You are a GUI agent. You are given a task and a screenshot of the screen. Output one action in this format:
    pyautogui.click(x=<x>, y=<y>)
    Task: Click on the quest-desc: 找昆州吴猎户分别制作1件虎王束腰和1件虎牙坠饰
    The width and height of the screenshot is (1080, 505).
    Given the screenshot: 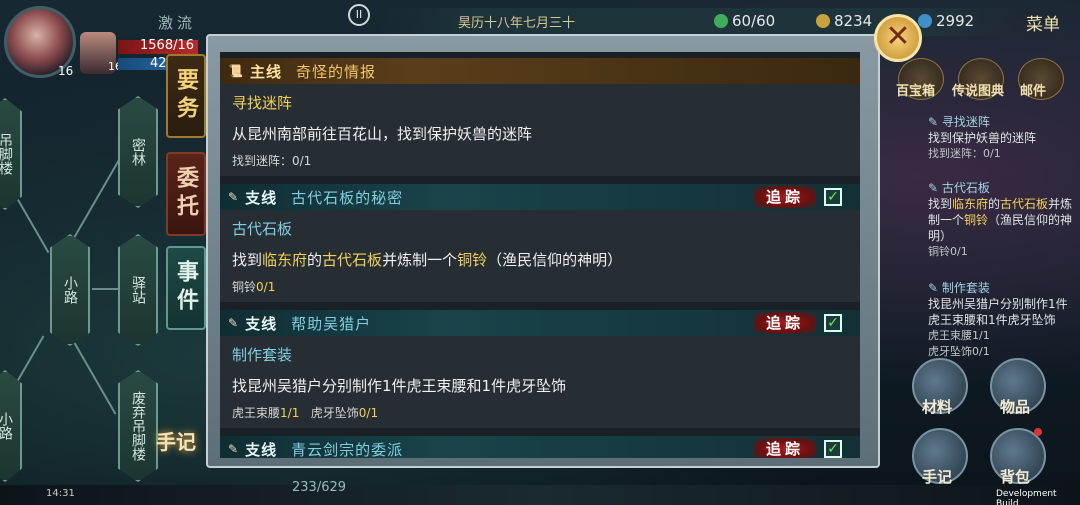 What is the action you would take?
    pyautogui.click(x=399, y=386)
    